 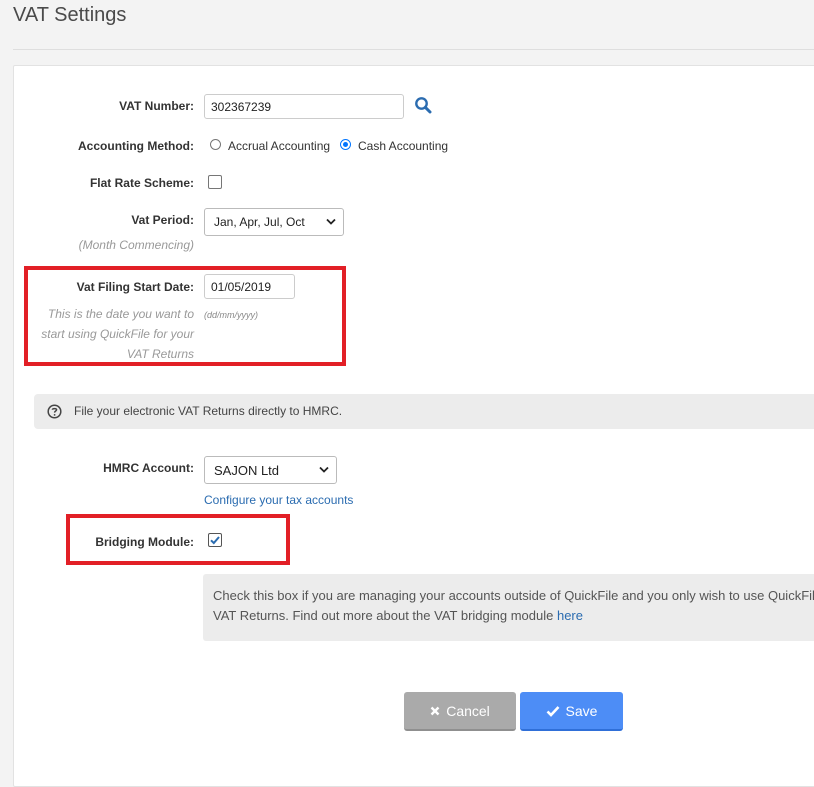 What do you see at coordinates (136, 146) in the screenshot?
I see `accounting-method-label: Accounting Method:` at bounding box center [136, 146].